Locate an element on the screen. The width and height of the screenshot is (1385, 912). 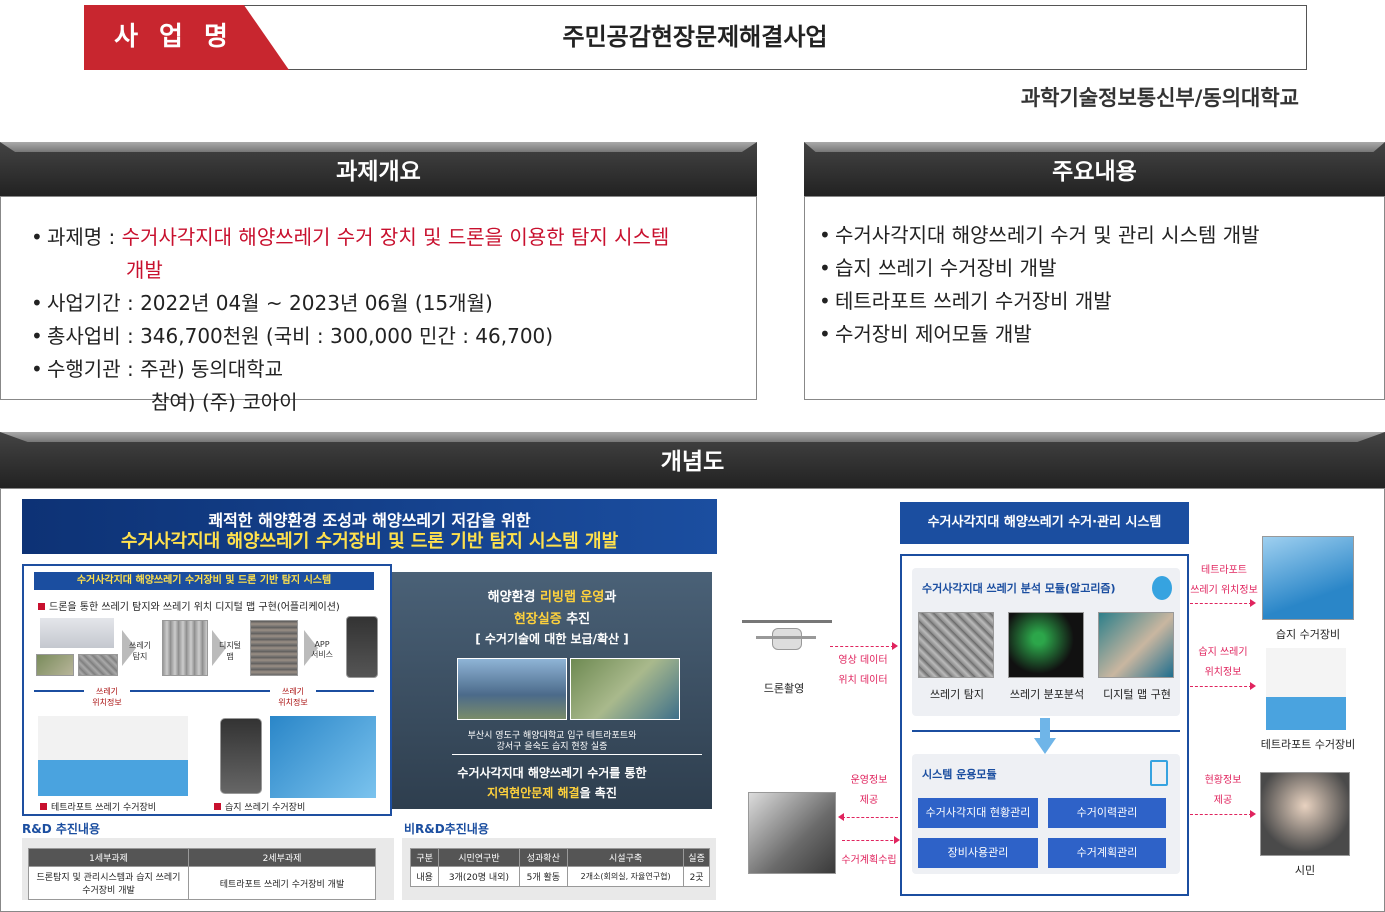
main-item: • 습지 쓰레기 수거장비 개발 is located at coordinates (938, 268).